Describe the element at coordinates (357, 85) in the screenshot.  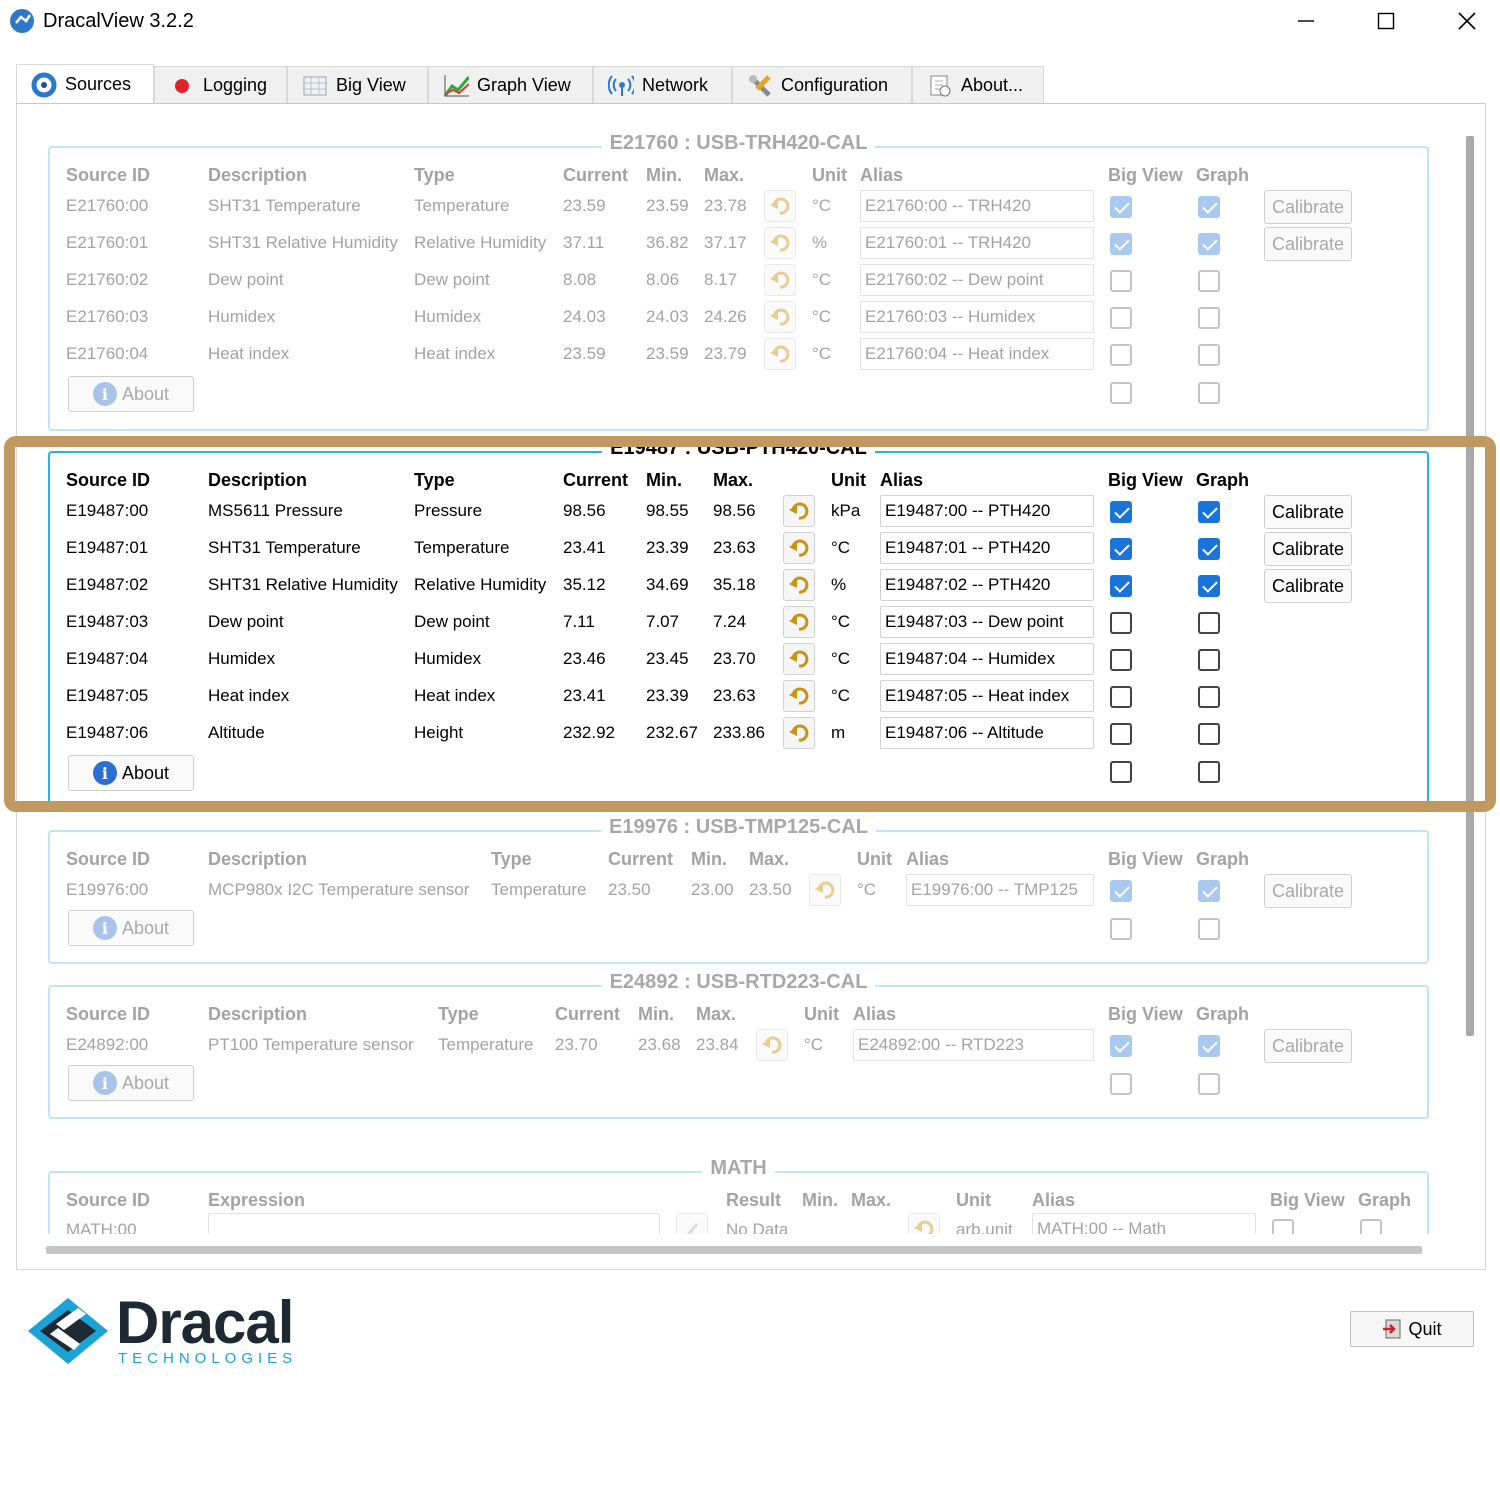
I see `tab-big-view: Big View` at that location.